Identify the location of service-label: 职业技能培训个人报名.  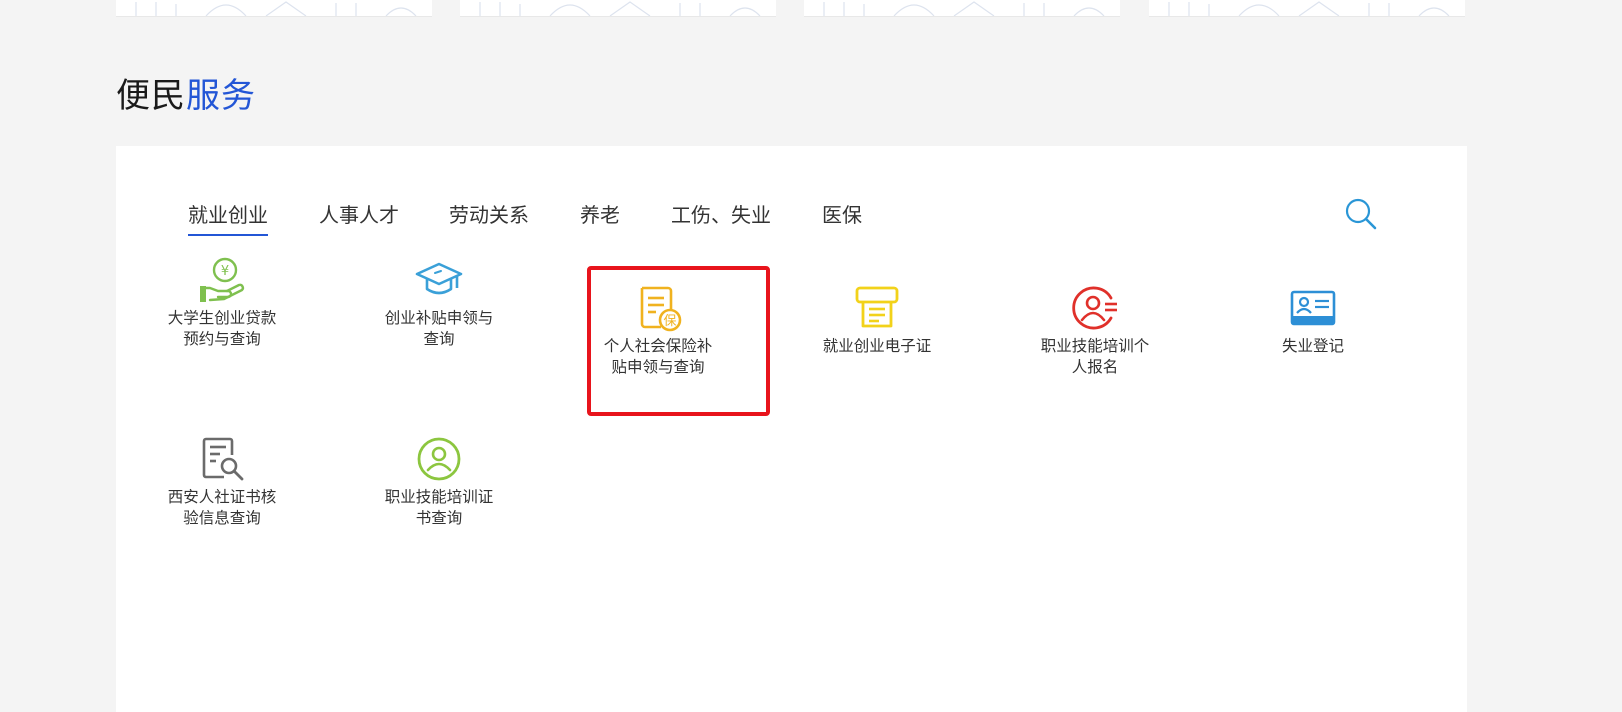
(1095, 356).